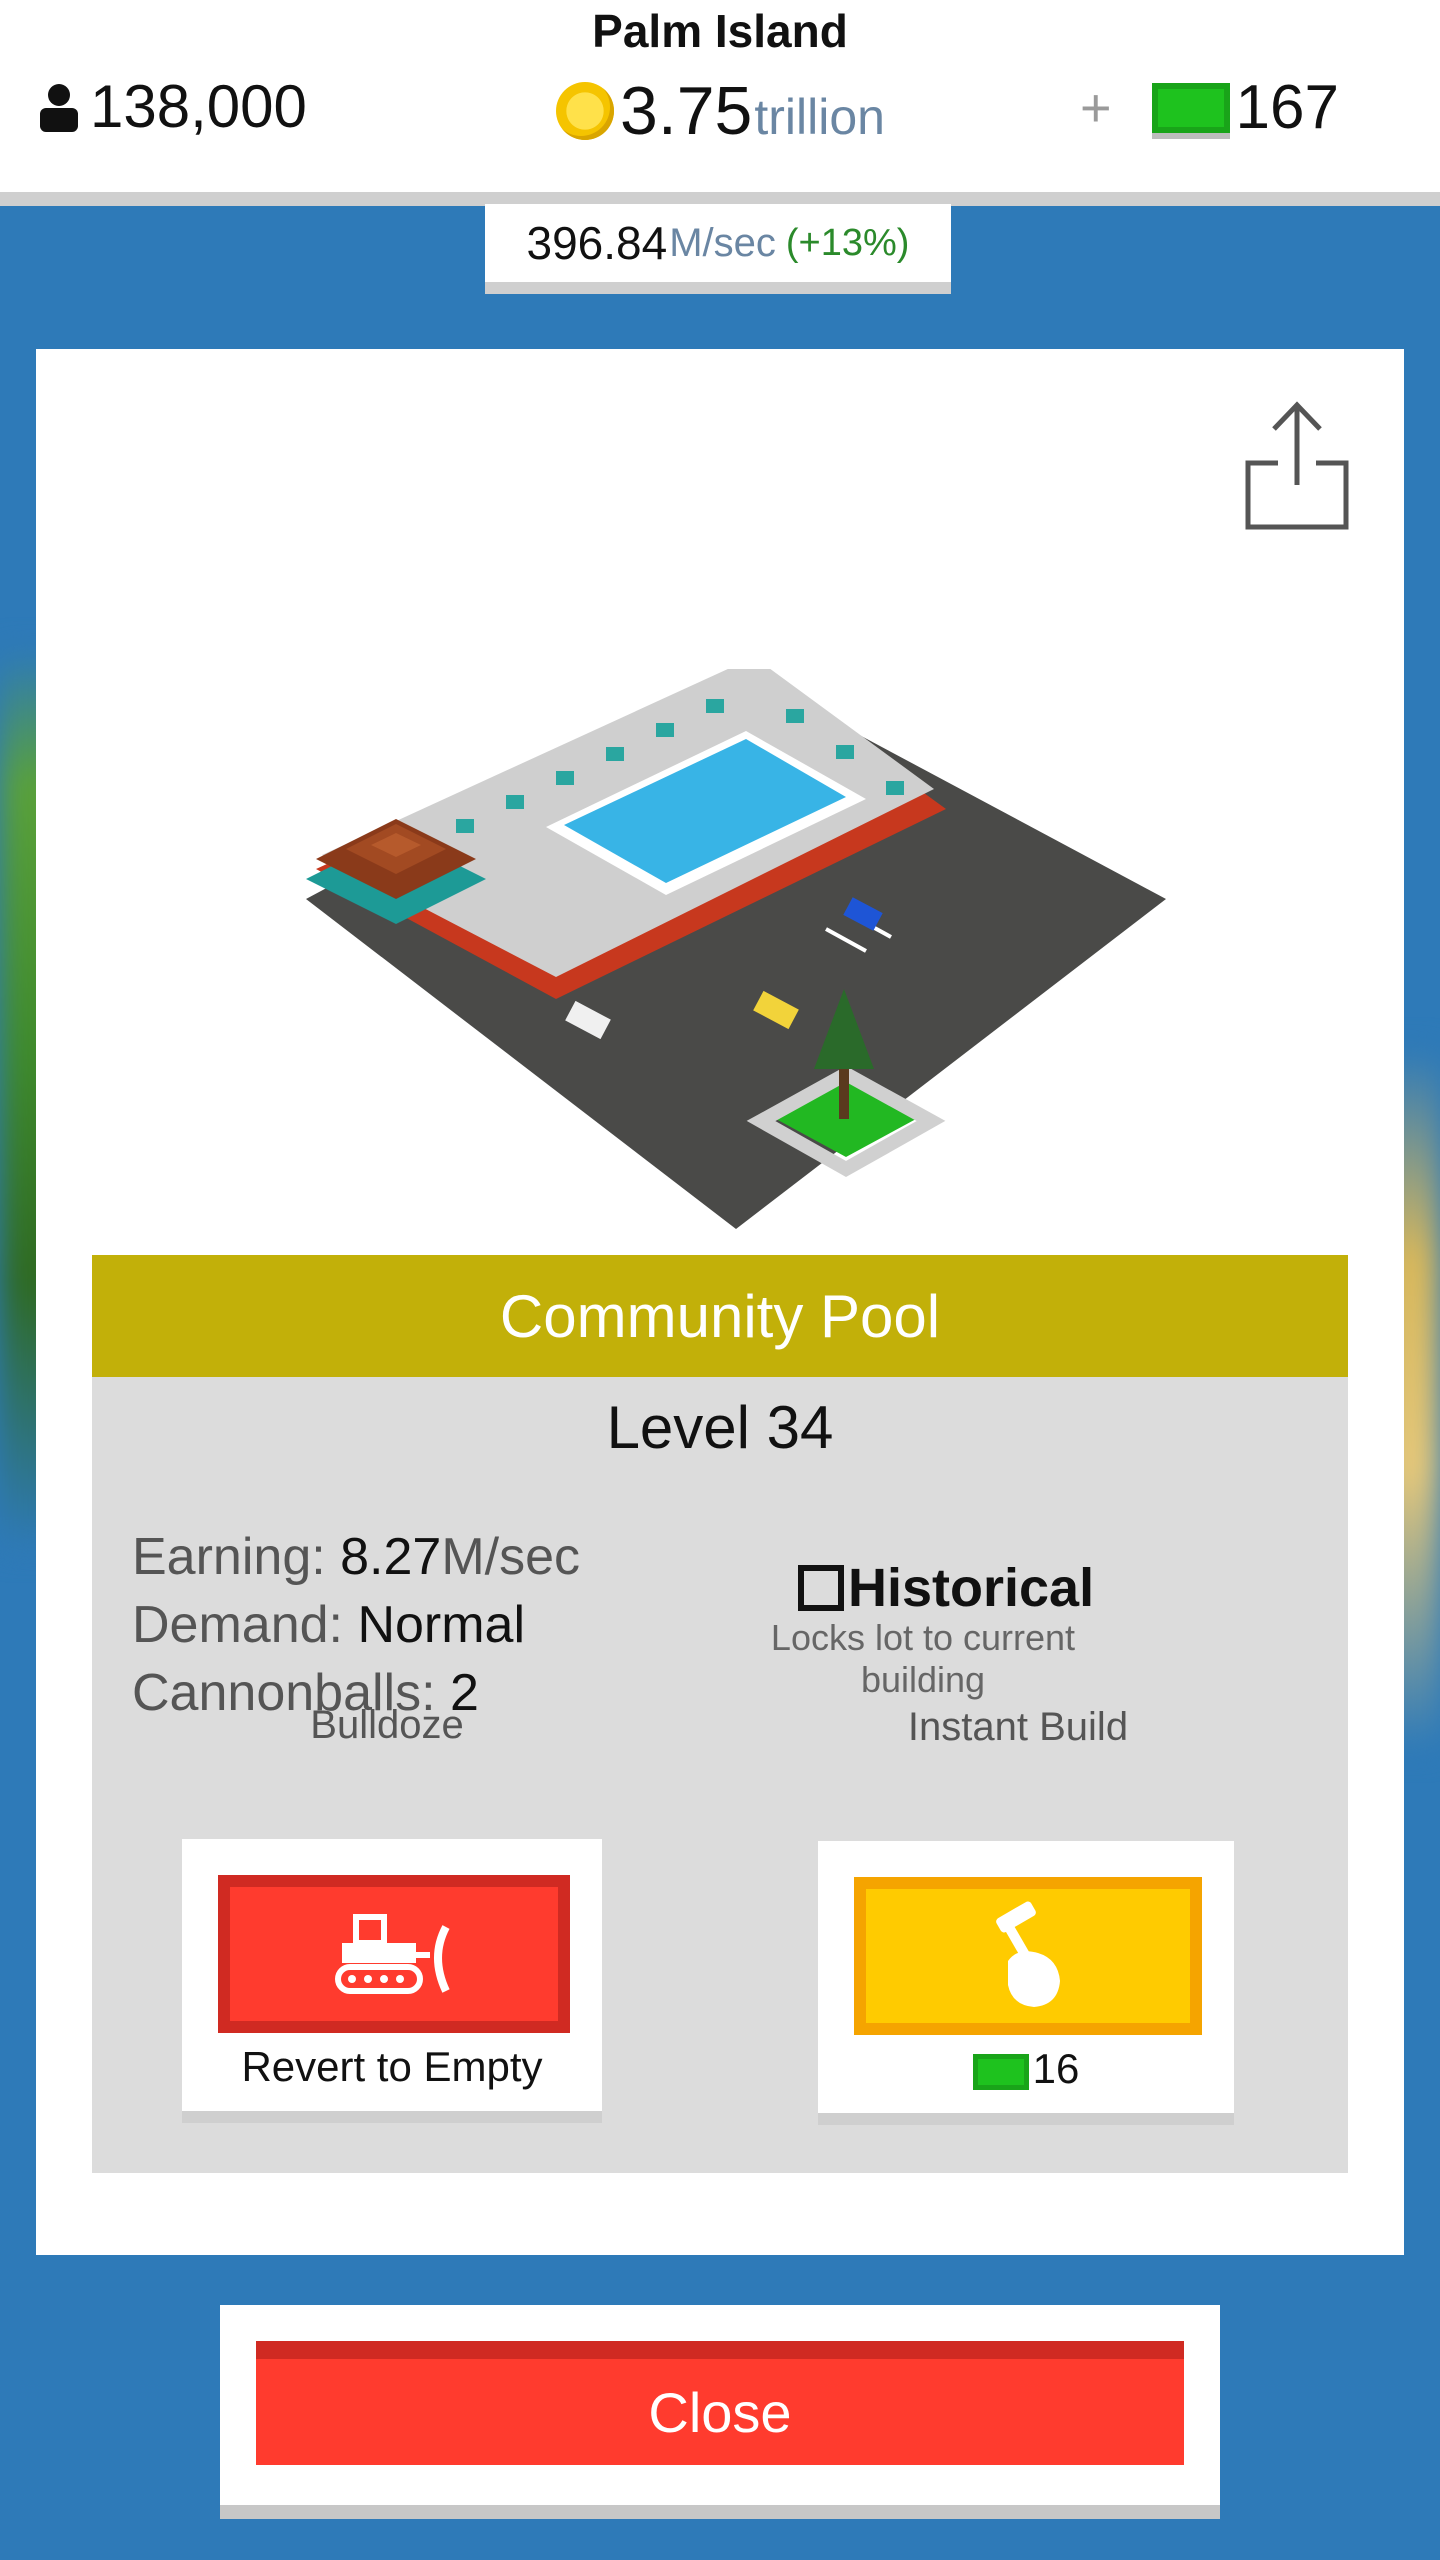 Image resolution: width=1440 pixels, height=2560 pixels. What do you see at coordinates (1287, 107) in the screenshot?
I see `gems-value: 167` at bounding box center [1287, 107].